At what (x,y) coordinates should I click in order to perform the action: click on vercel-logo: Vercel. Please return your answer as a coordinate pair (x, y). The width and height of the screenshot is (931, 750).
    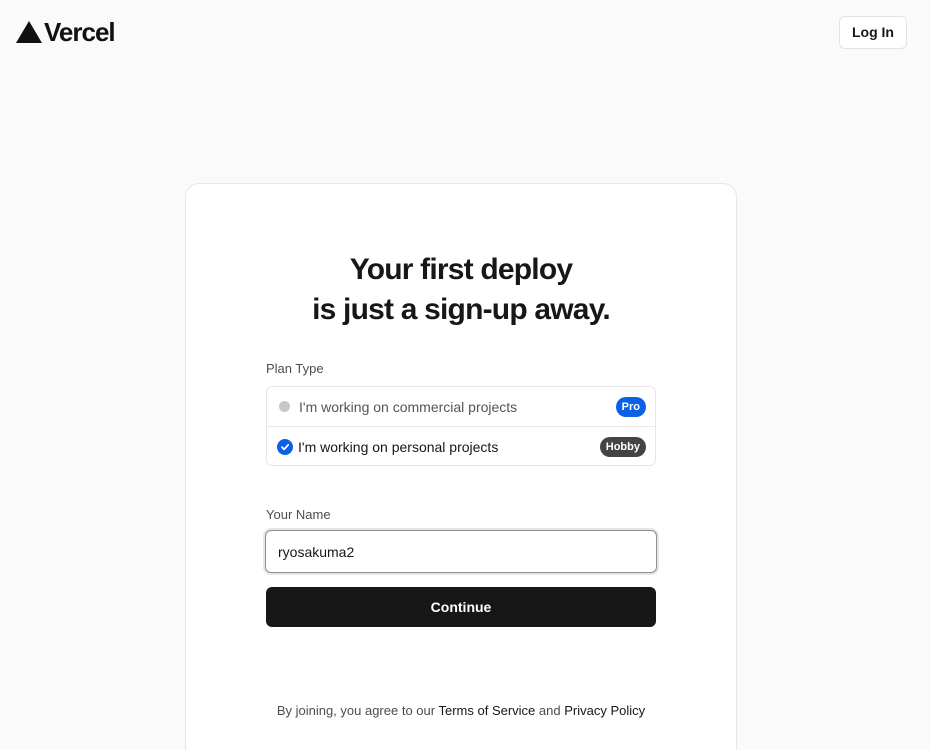
    Looking at the image, I should click on (66, 32).